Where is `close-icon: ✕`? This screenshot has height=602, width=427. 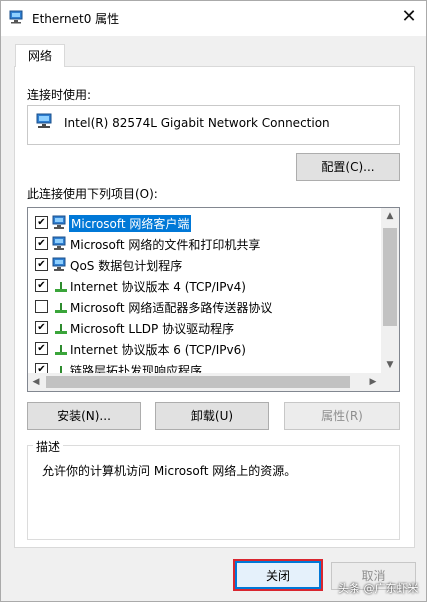
close-icon: ✕ is located at coordinates (409, 17).